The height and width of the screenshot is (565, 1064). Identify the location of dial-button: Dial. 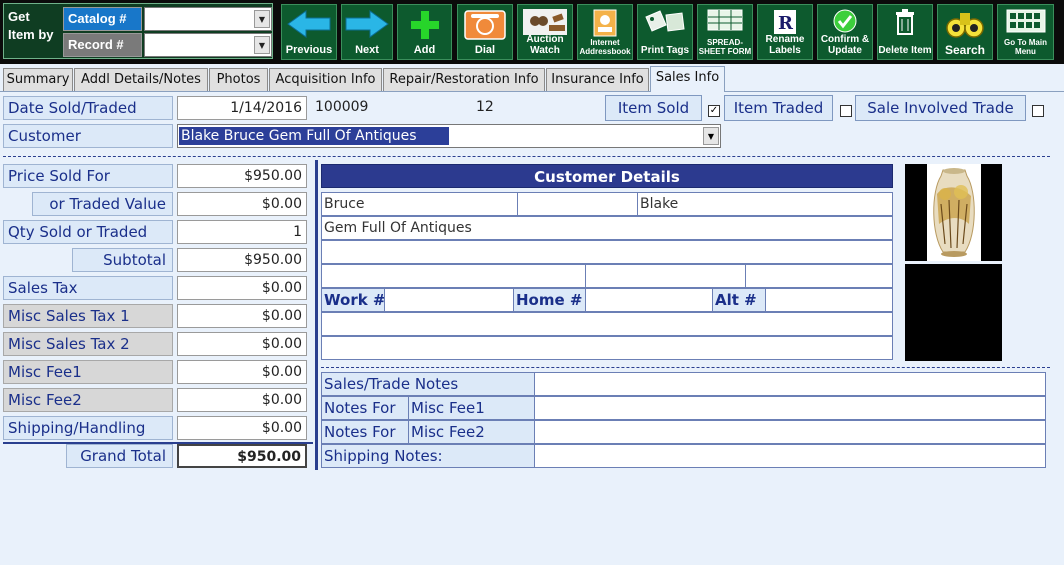
(485, 32).